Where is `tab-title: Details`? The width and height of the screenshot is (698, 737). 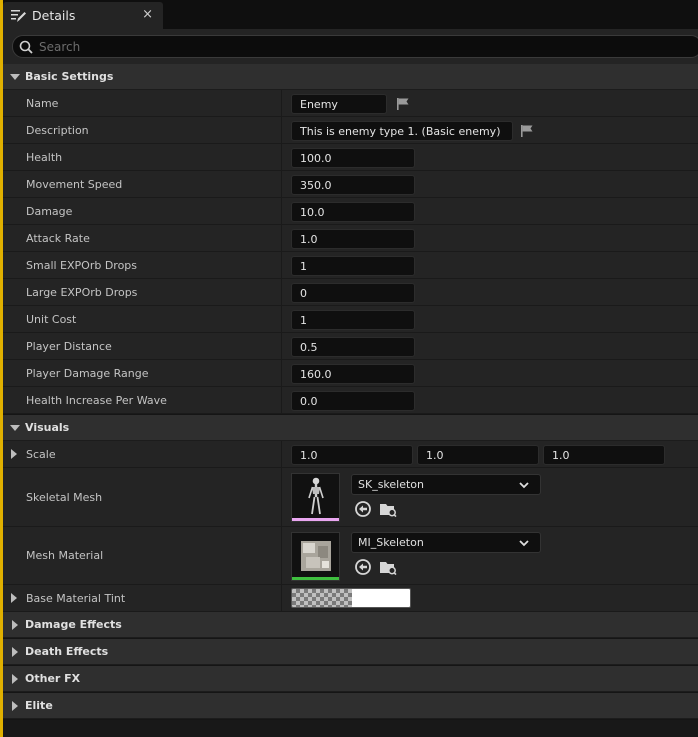
tab-title: Details is located at coordinates (54, 15).